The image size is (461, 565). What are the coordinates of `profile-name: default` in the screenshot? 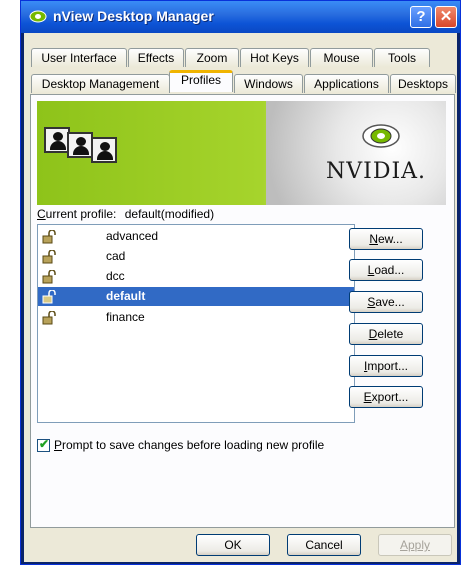 It's located at (126, 296).